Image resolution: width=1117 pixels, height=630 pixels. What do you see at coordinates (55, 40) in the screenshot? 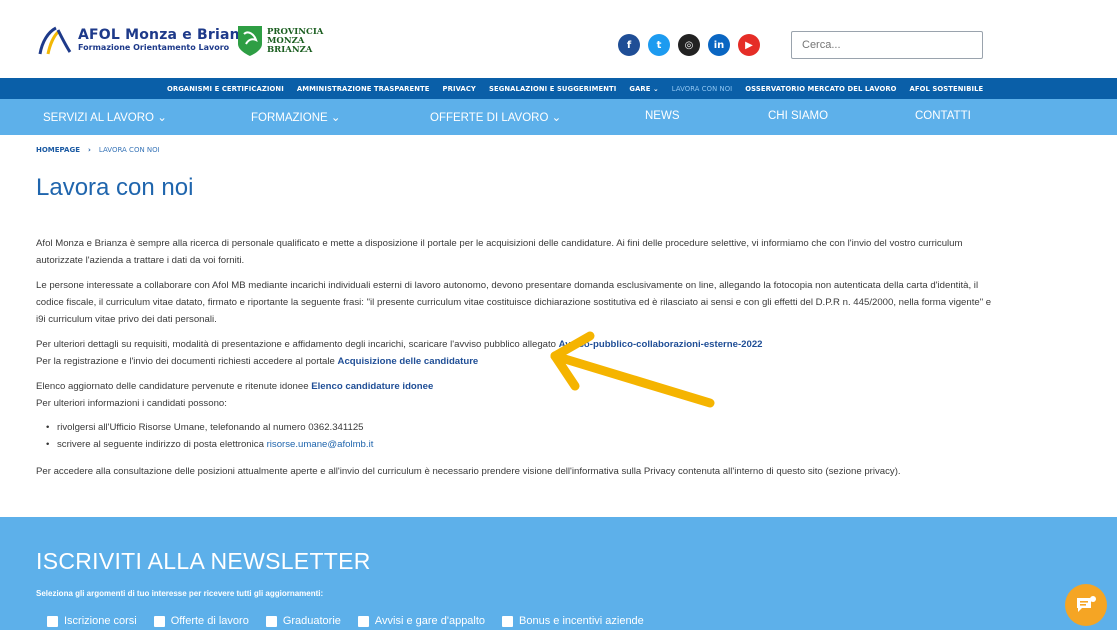
I see `afol-logo-mark-icon` at bounding box center [55, 40].